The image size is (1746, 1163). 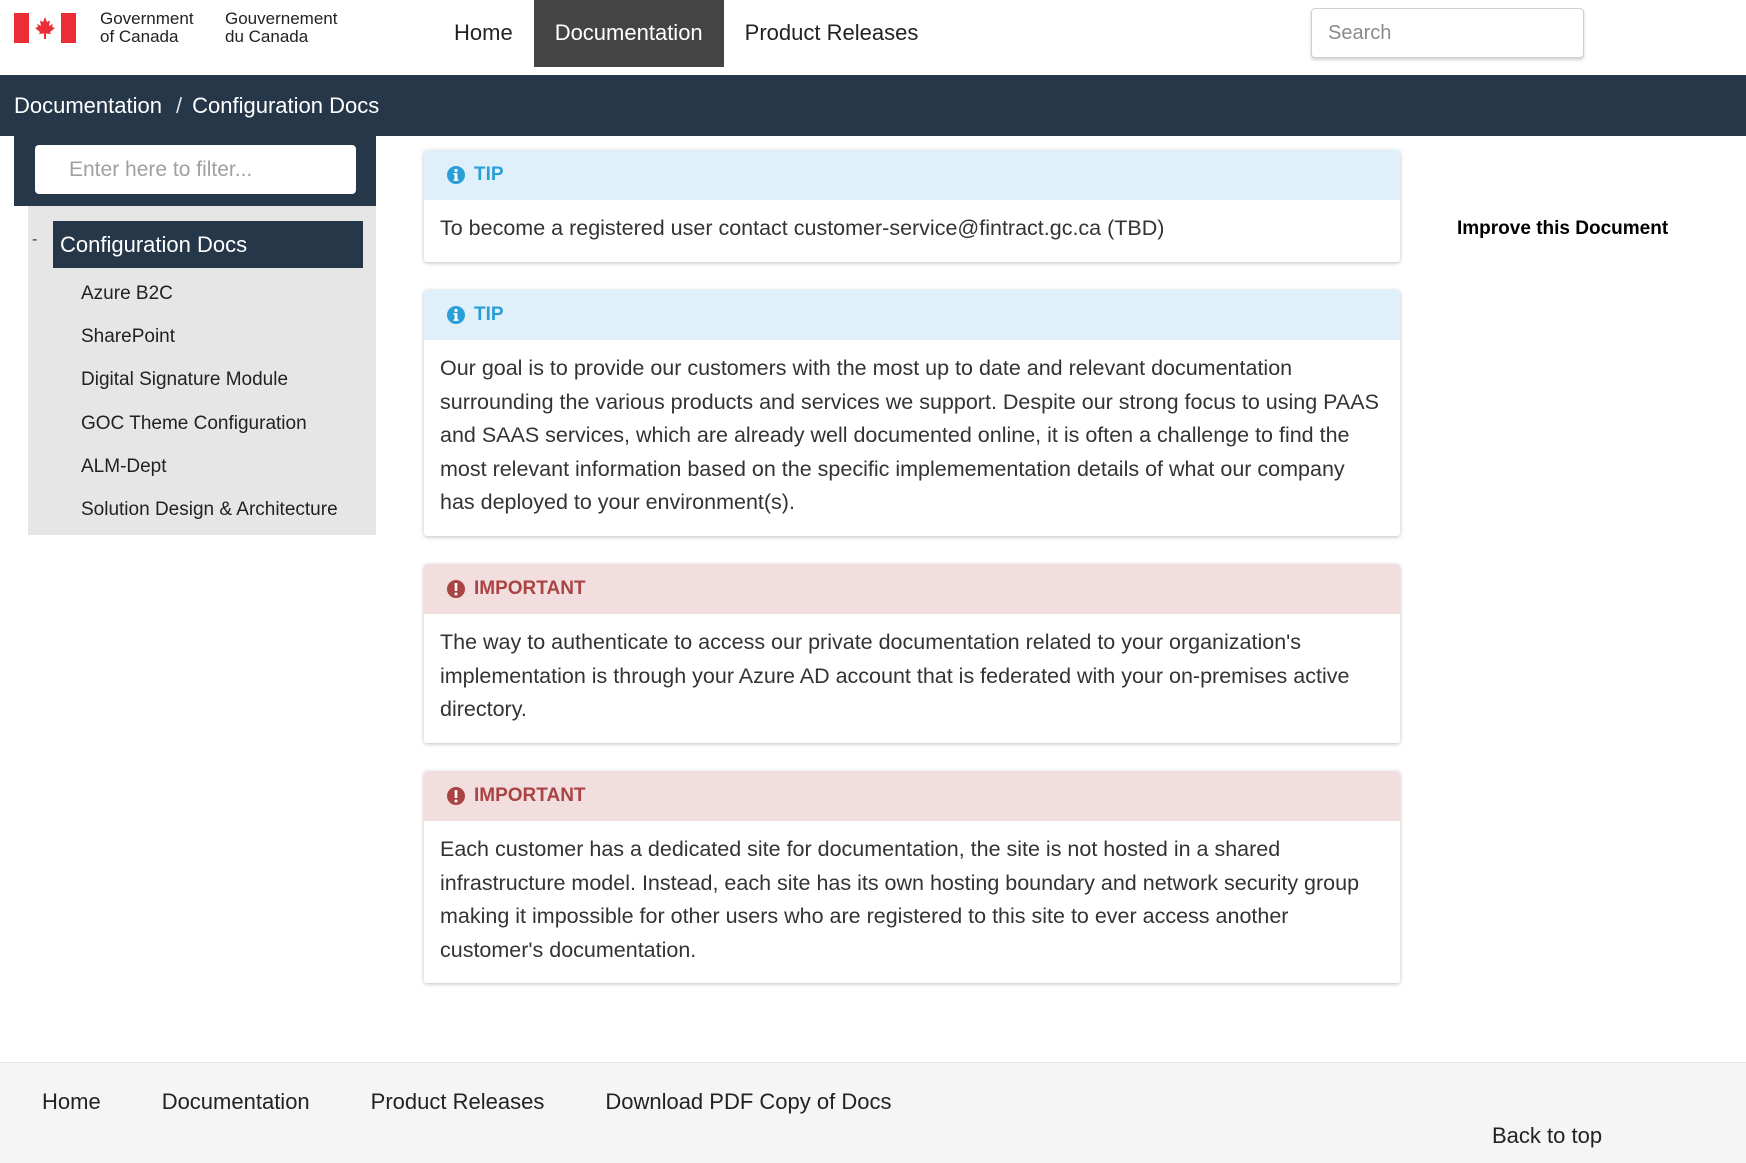 What do you see at coordinates (281, 18) in the screenshot?
I see `gov-fr-line1: Gouvernement` at bounding box center [281, 18].